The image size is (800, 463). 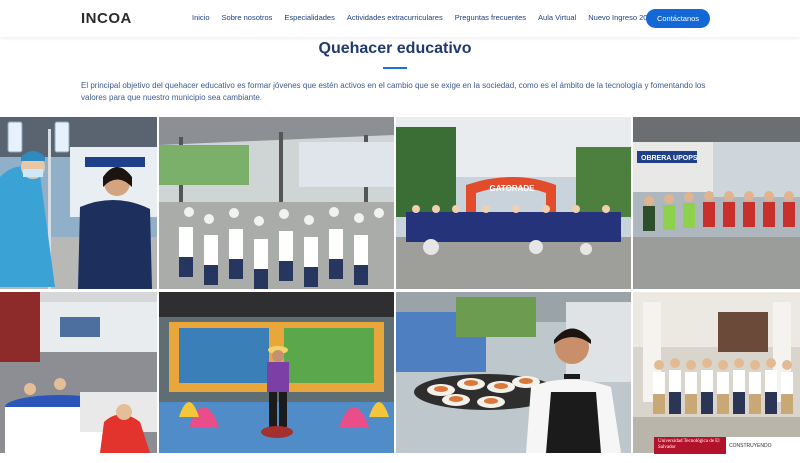 I want to click on photo-school-yard-crowd, so click(x=276, y=203).